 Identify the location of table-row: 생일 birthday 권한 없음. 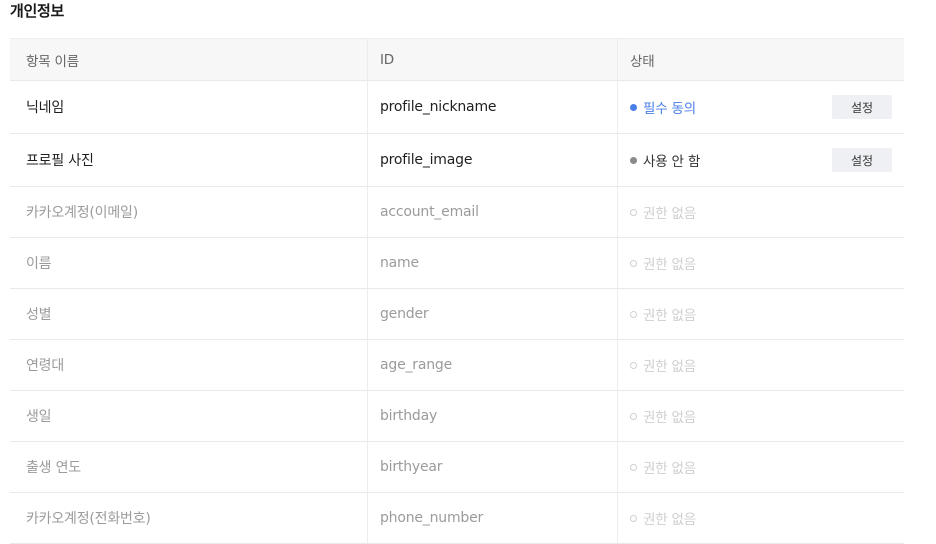
(457, 416).